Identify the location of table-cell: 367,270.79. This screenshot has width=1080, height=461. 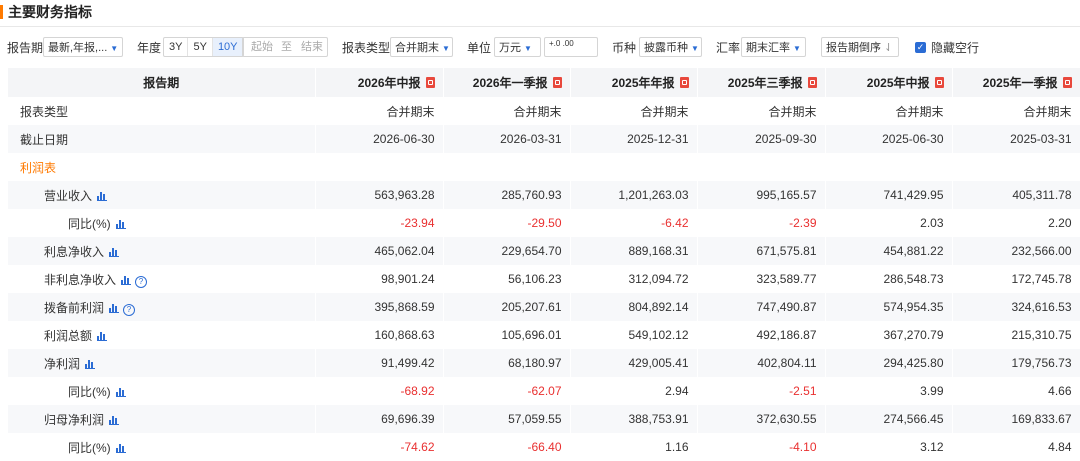
(889, 335).